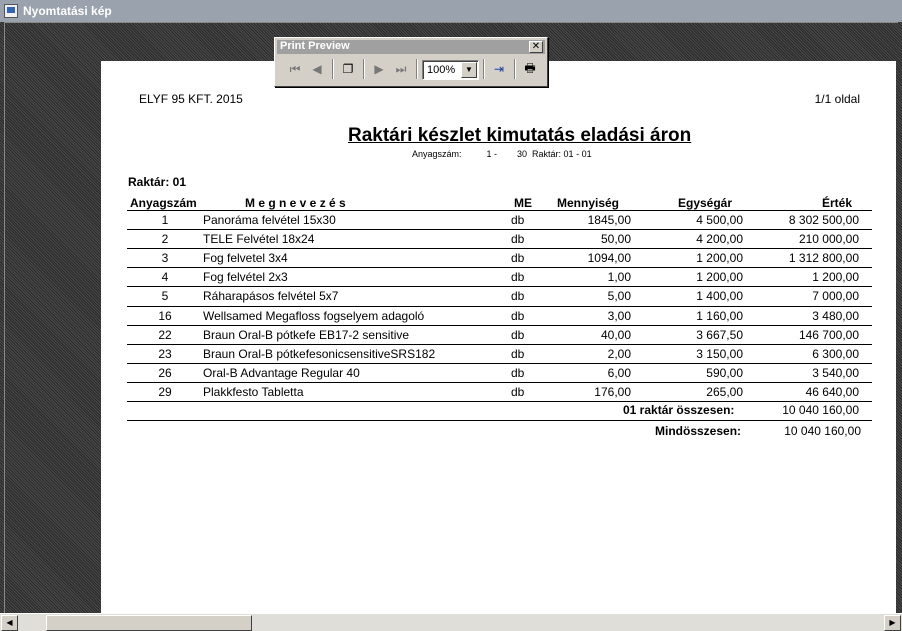 The image size is (902, 631). I want to click on cell-value: 146 700,00, so click(828, 334).